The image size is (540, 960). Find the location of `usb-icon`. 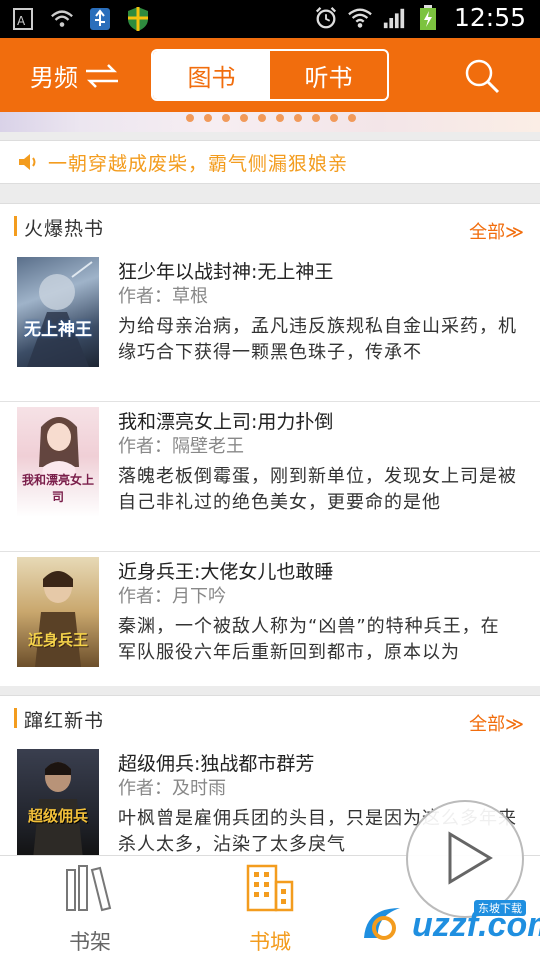

usb-icon is located at coordinates (100, 19).